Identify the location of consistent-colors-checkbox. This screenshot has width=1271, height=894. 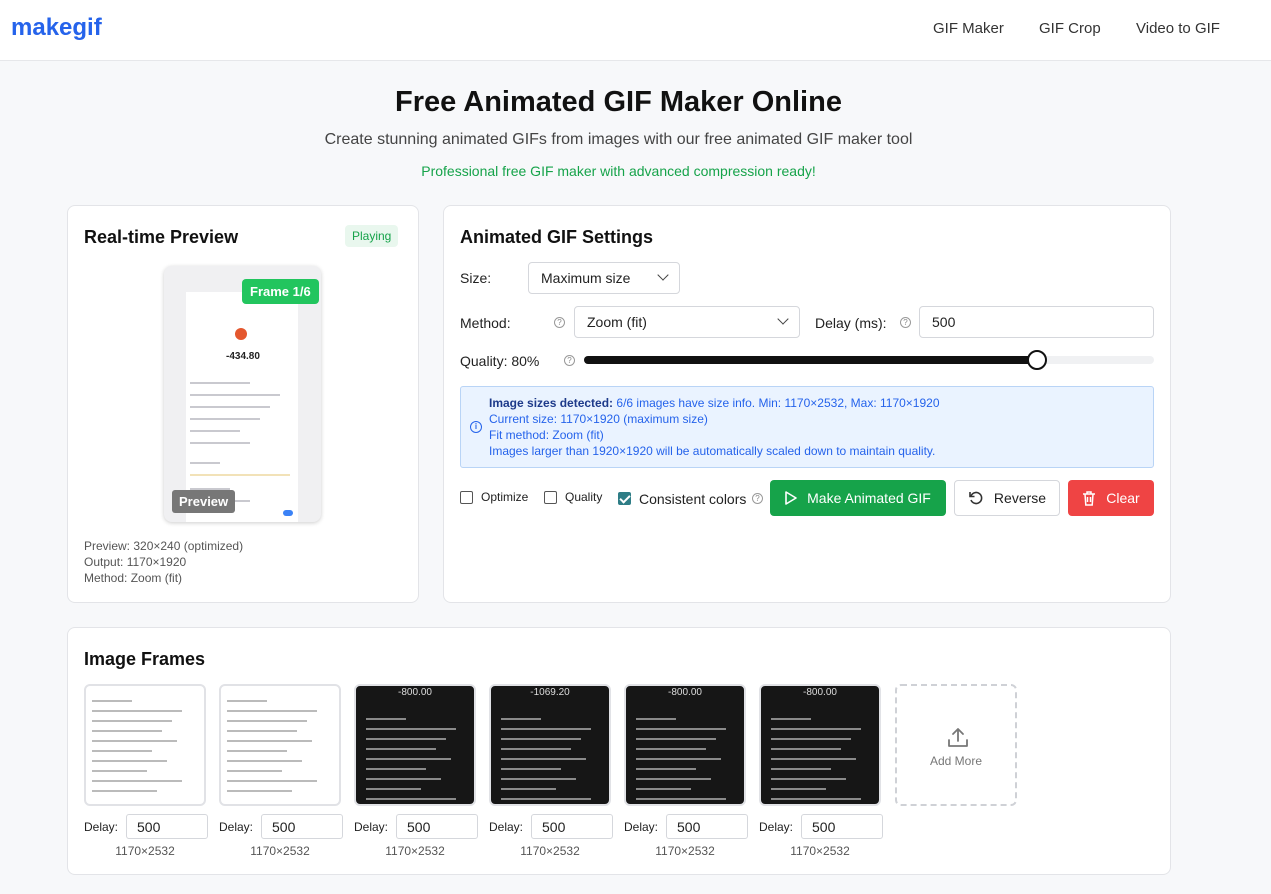
(624, 498).